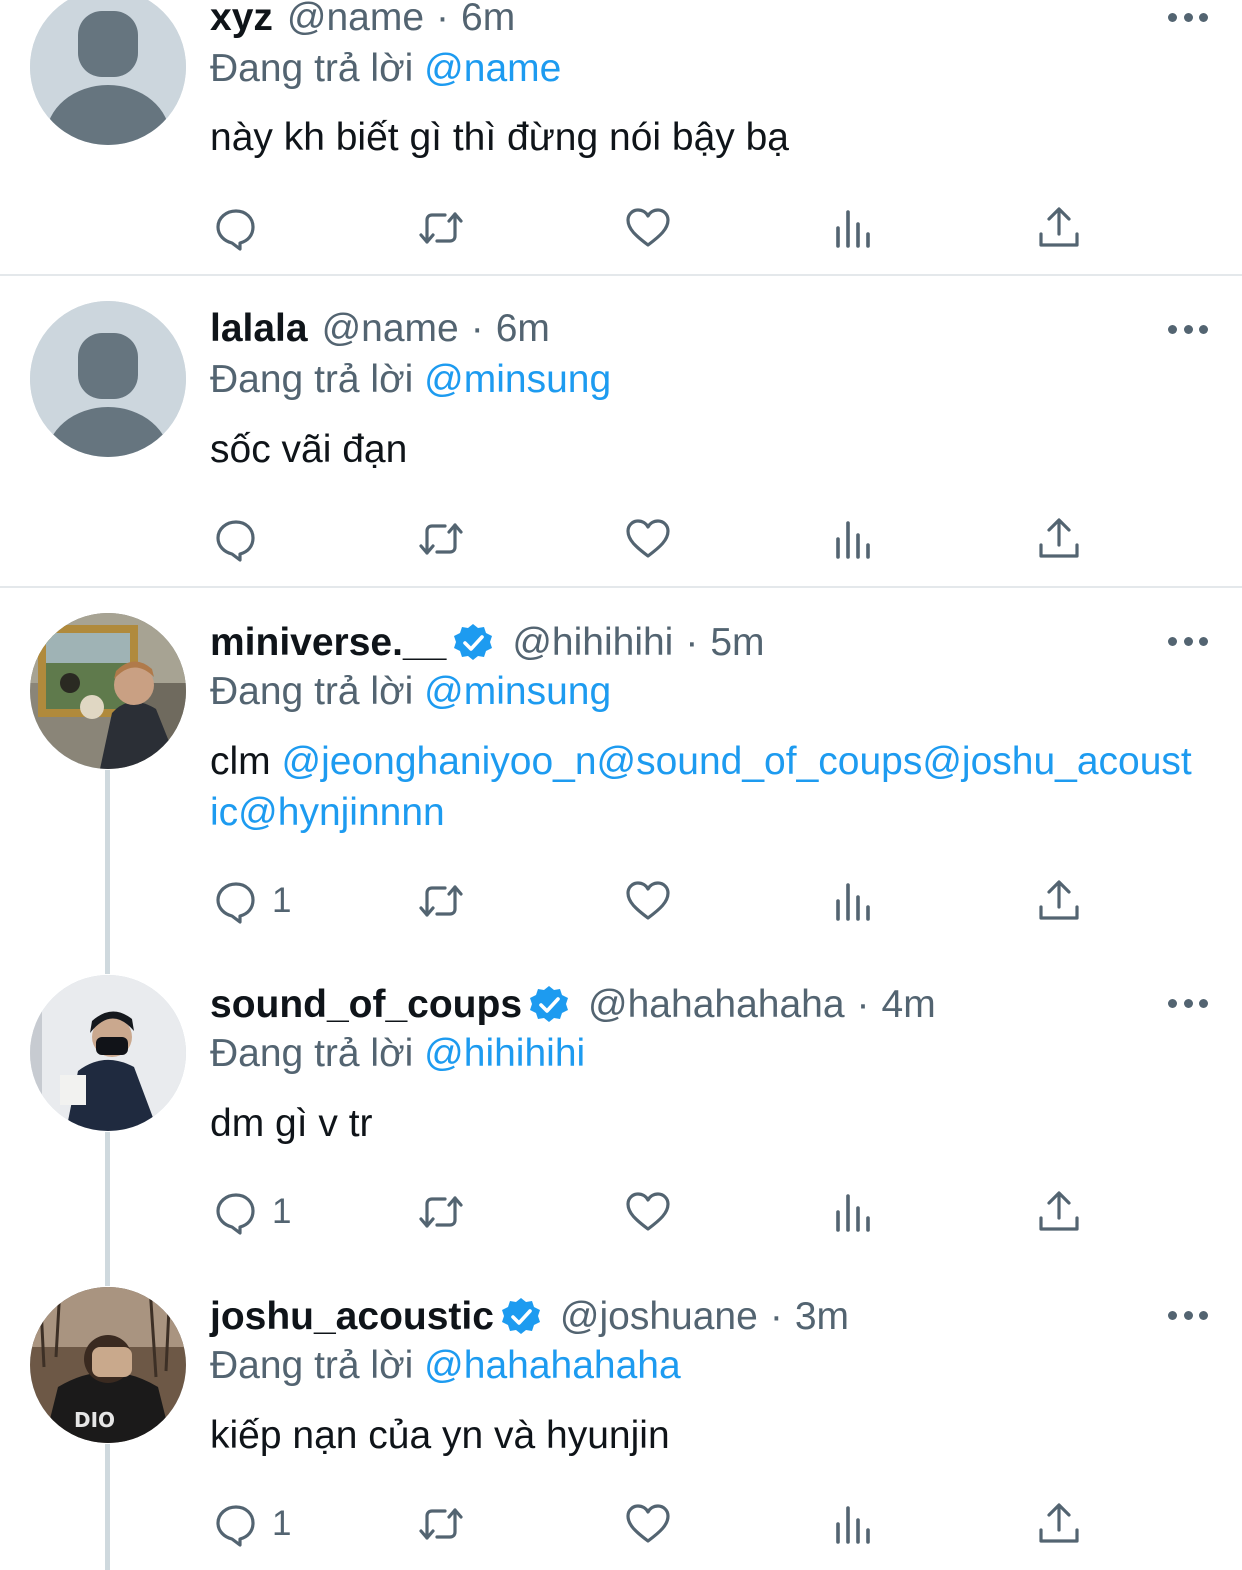  I want to click on tweet-text: sốc vãi đạn, so click(309, 449).